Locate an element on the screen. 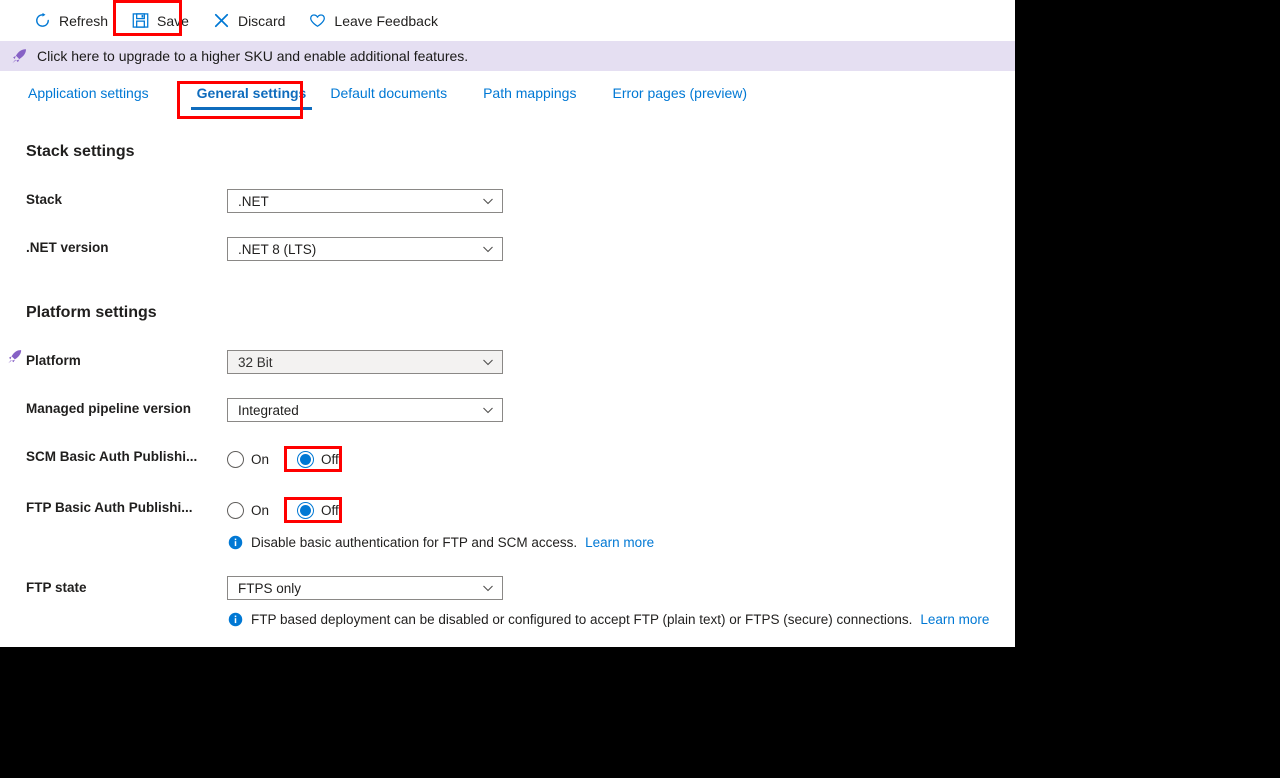 The height and width of the screenshot is (778, 1280). ftp-state-label: FTP state is located at coordinates (56, 587).